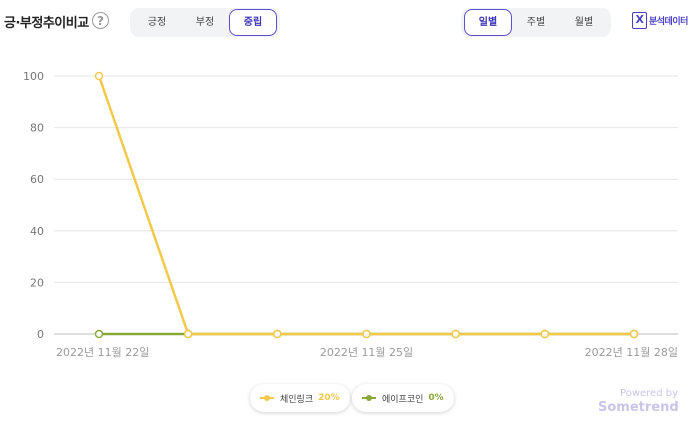 The width and height of the screenshot is (700, 428). Describe the element at coordinates (638, 407) in the screenshot. I see `brand-logo: Sometrend` at that location.